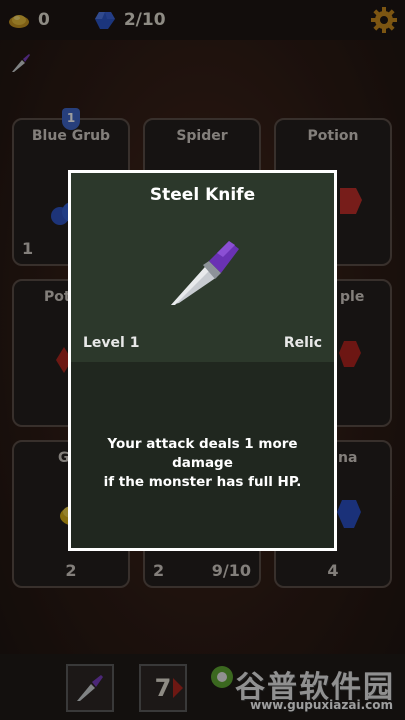 The height and width of the screenshot is (720, 405). What do you see at coordinates (202, 482) in the screenshot?
I see `description-line: if the monster has full HP.` at bounding box center [202, 482].